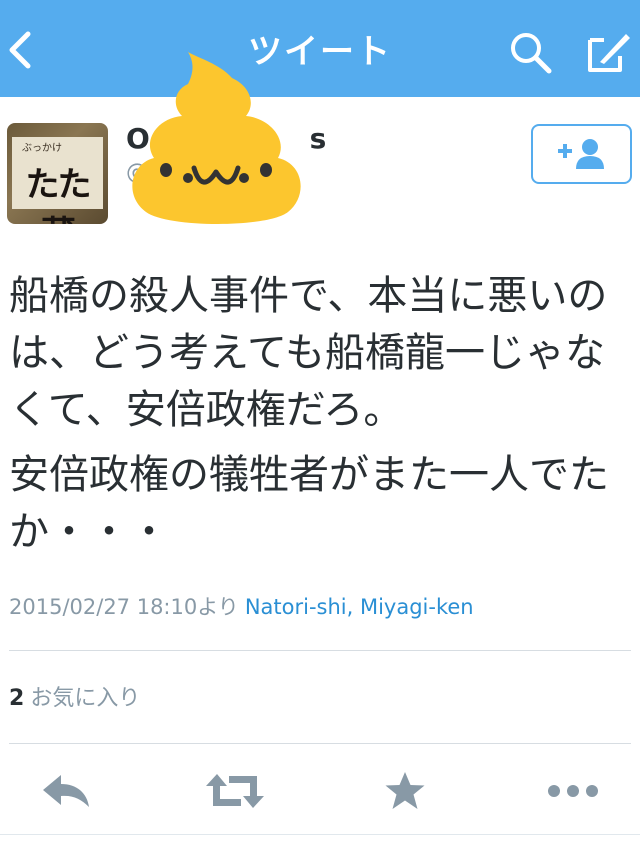 The image size is (640, 854). Describe the element at coordinates (216, 138) in the screenshot. I see `censor-sticker-icon` at that location.